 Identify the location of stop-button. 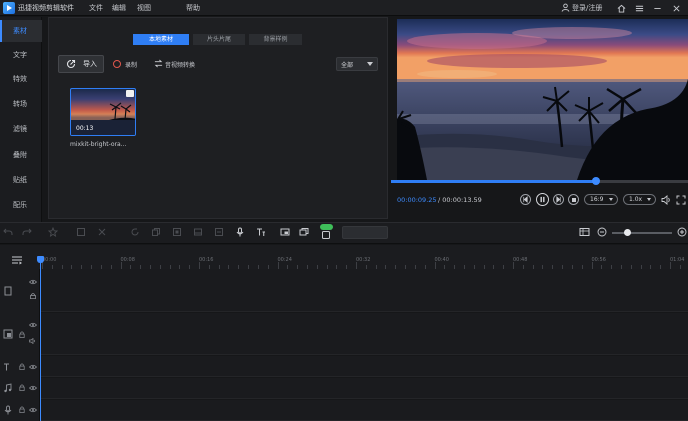
(573, 199).